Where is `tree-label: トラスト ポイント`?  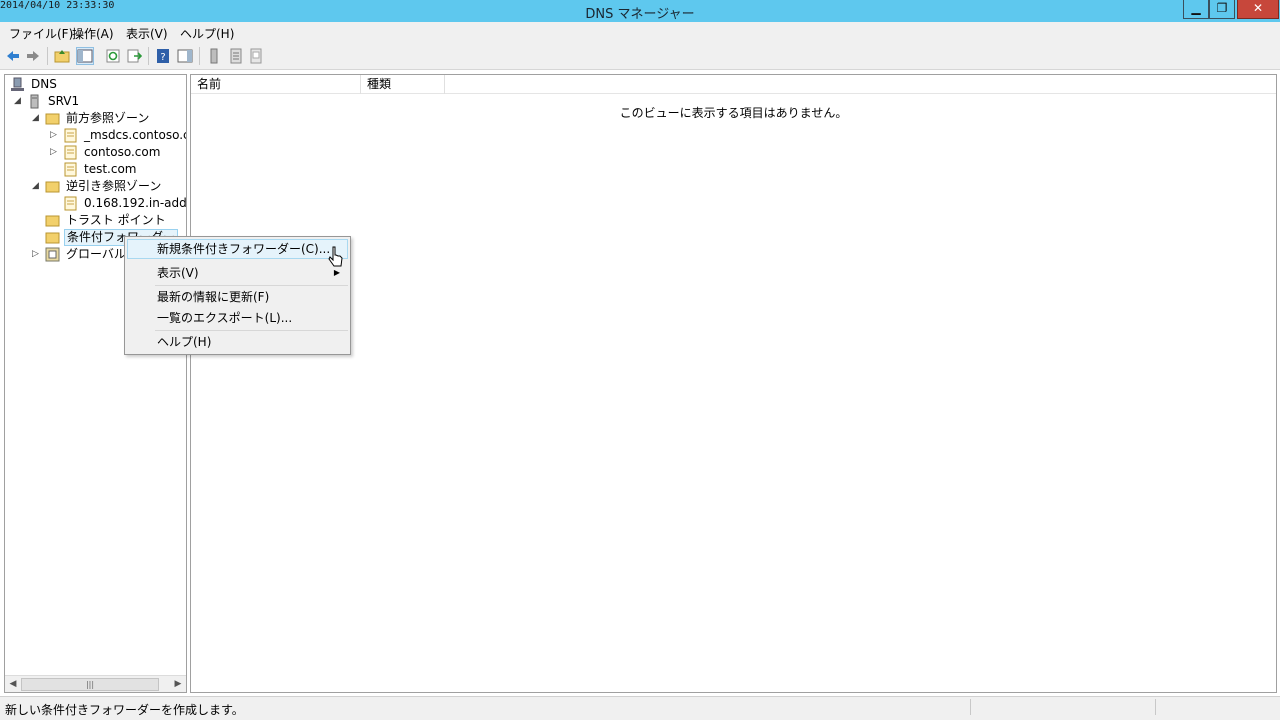
tree-label: トラスト ポイント is located at coordinates (116, 220).